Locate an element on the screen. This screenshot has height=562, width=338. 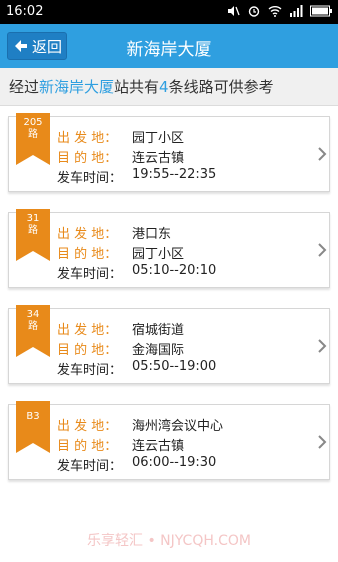
status-time: 16:02 is located at coordinates (25, 11).